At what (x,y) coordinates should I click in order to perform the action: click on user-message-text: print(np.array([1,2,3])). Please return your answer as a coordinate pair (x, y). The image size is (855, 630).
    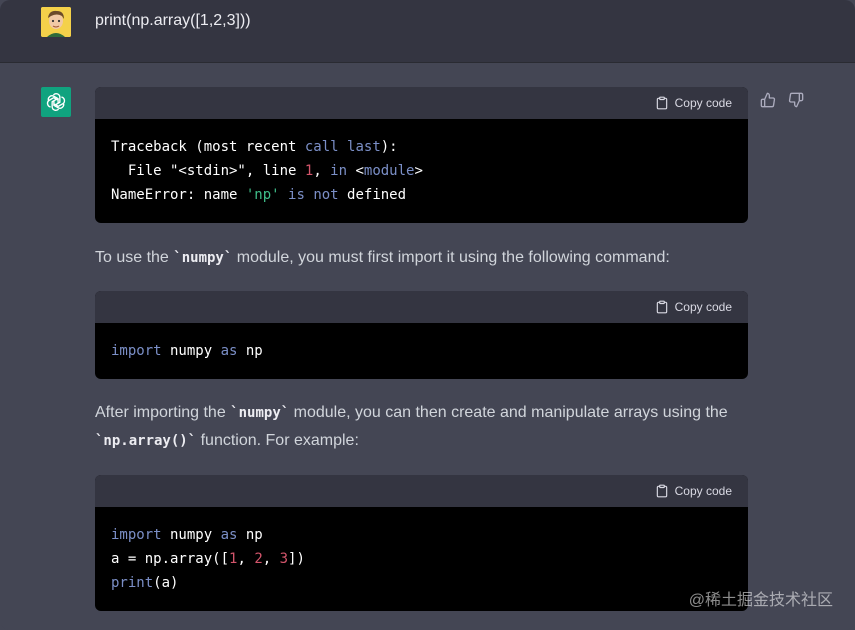
    Looking at the image, I should click on (173, 20).